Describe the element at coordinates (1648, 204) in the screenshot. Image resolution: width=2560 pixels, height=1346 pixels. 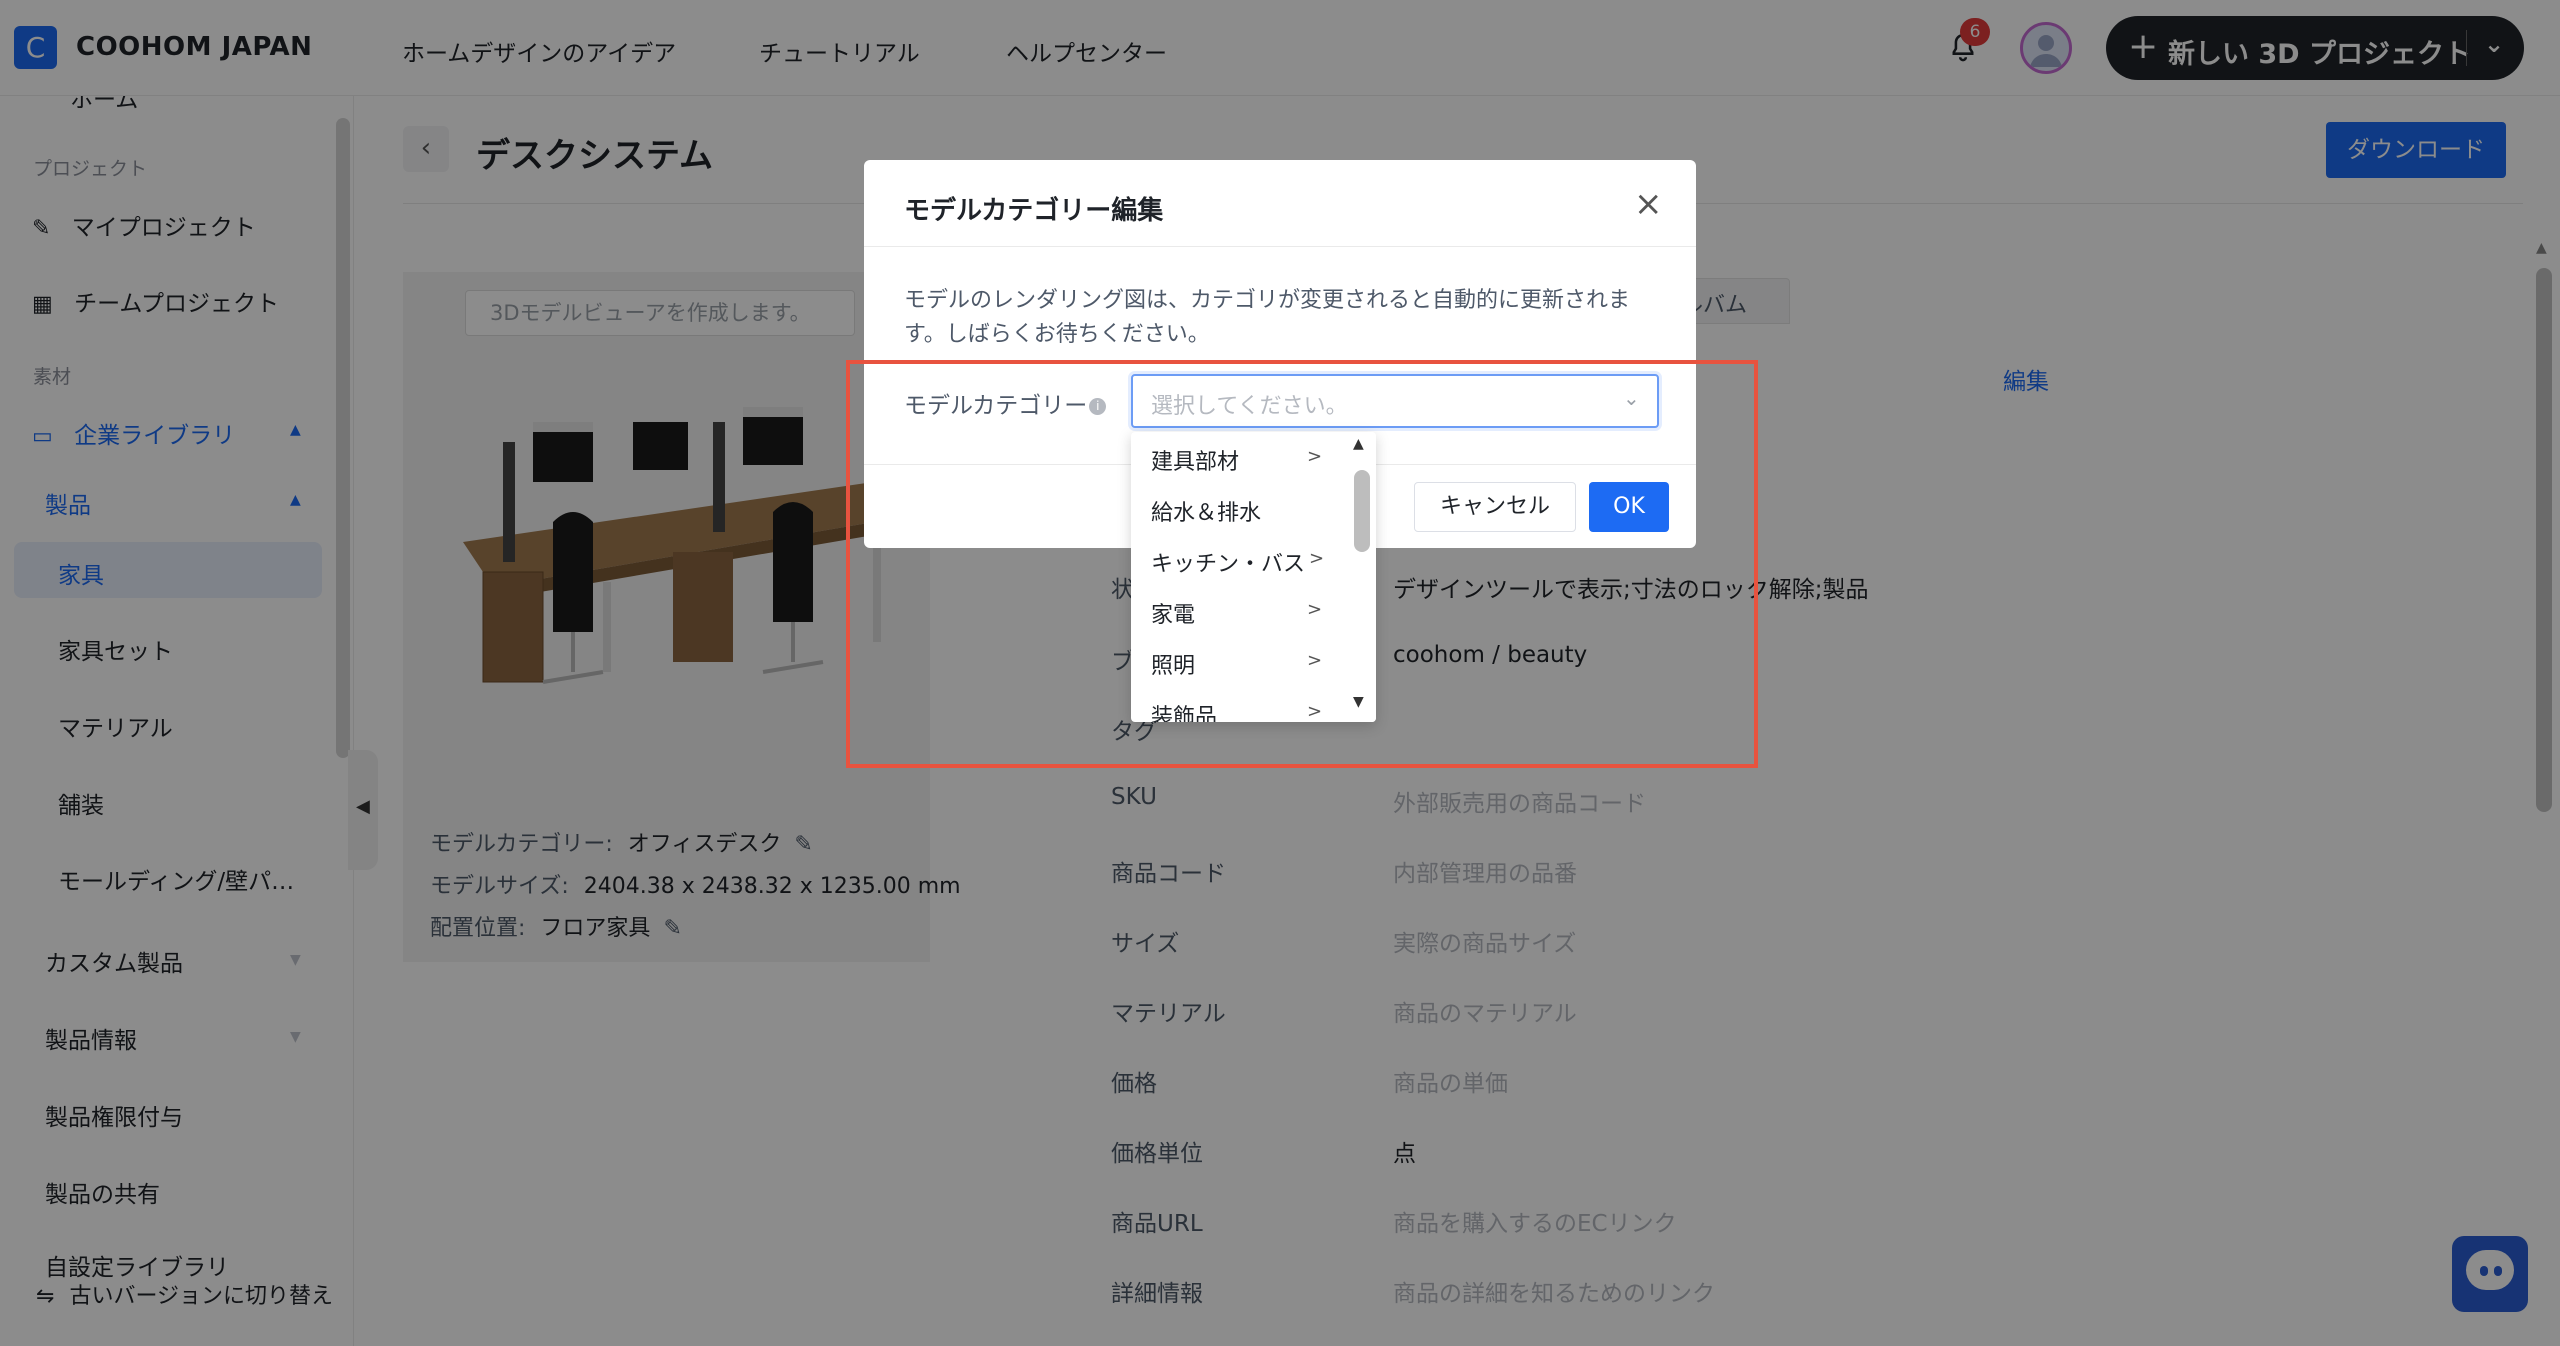
I see `close-icon: ×` at that location.